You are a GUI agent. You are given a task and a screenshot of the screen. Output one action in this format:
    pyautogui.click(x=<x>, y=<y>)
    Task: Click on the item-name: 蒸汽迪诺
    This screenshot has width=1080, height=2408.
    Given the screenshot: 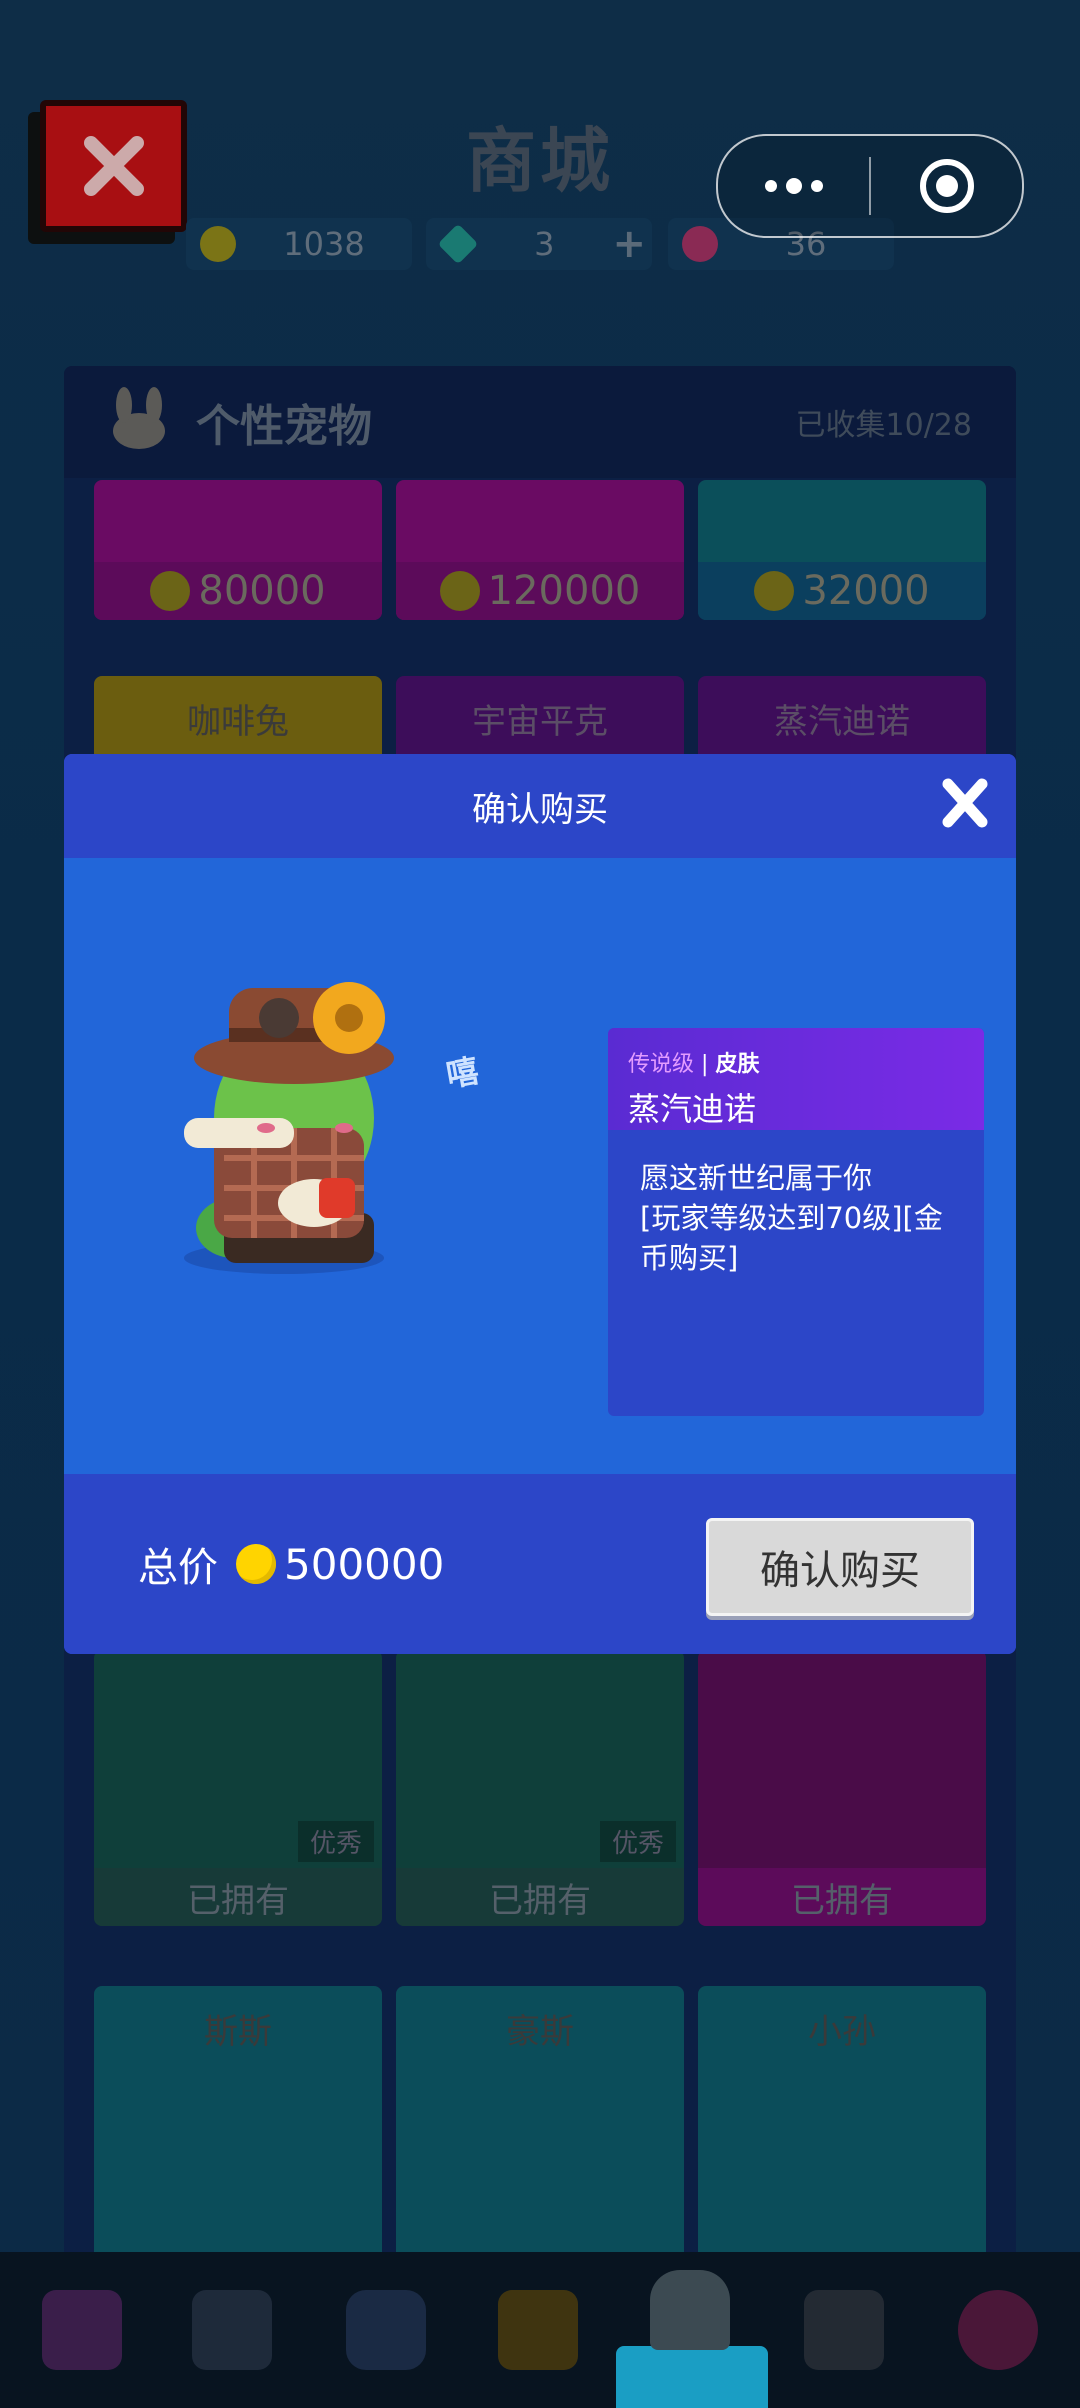 What is the action you would take?
    pyautogui.click(x=692, y=1109)
    